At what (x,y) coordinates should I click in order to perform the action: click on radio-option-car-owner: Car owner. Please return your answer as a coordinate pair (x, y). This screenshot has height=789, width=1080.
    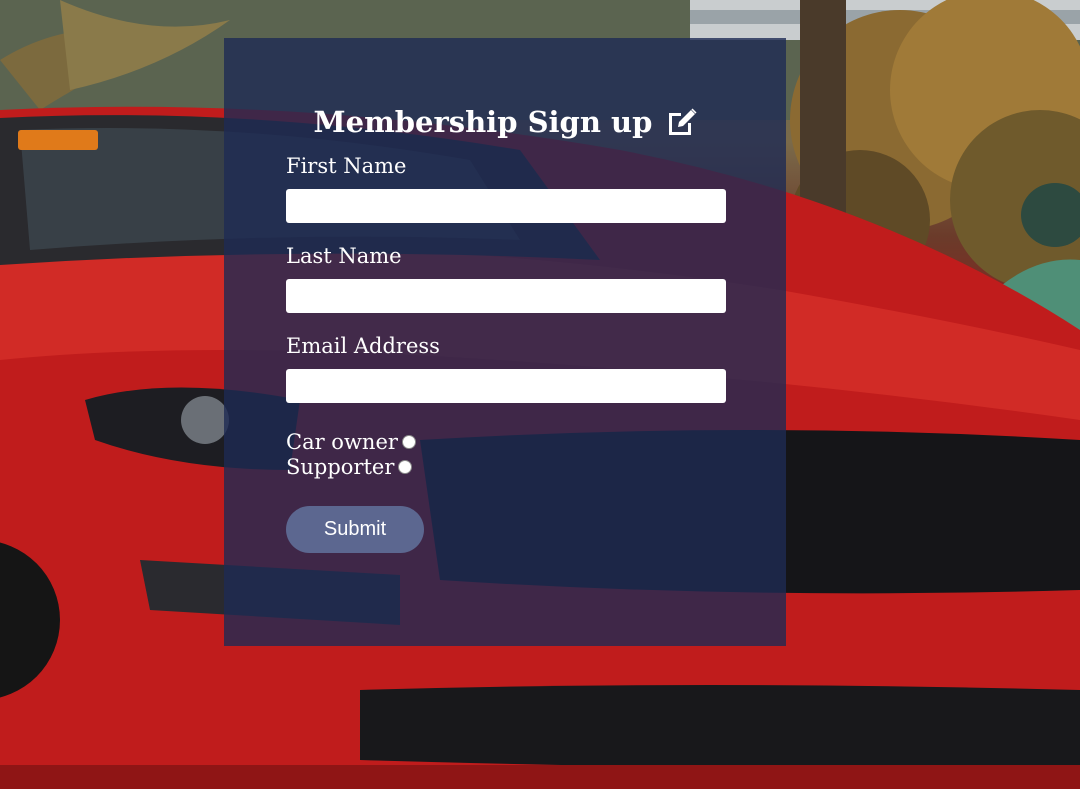
    Looking at the image, I should click on (506, 441).